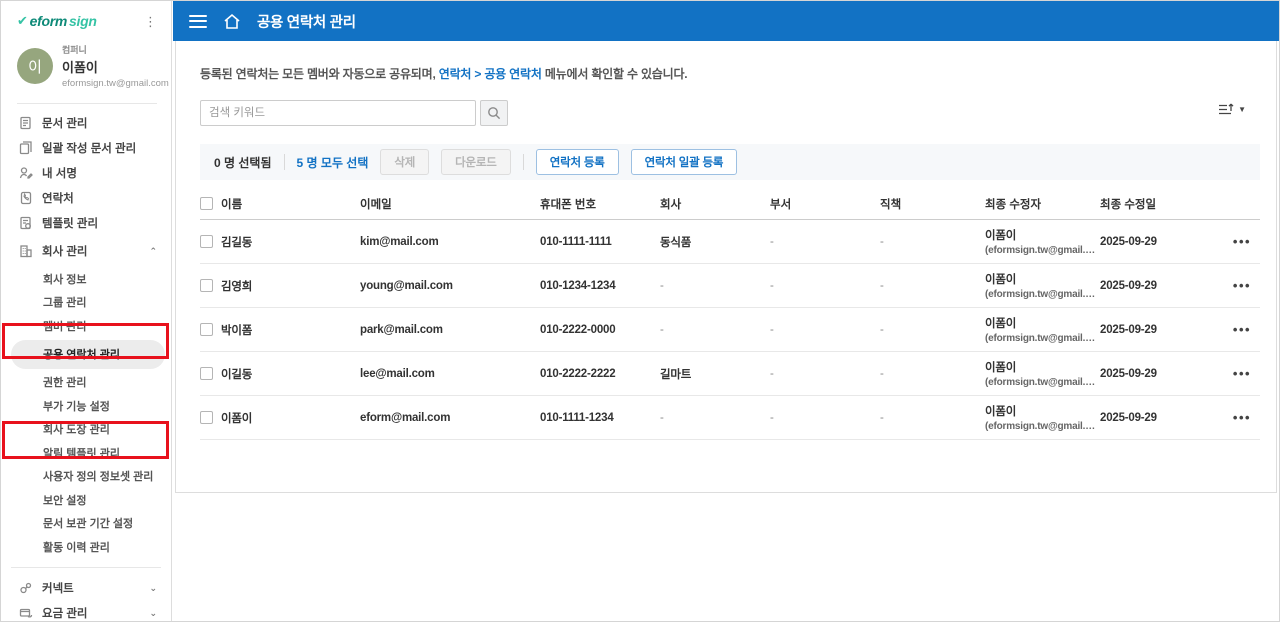 The height and width of the screenshot is (622, 1280). I want to click on selected-count: 0 명 선택됨, so click(243, 162).